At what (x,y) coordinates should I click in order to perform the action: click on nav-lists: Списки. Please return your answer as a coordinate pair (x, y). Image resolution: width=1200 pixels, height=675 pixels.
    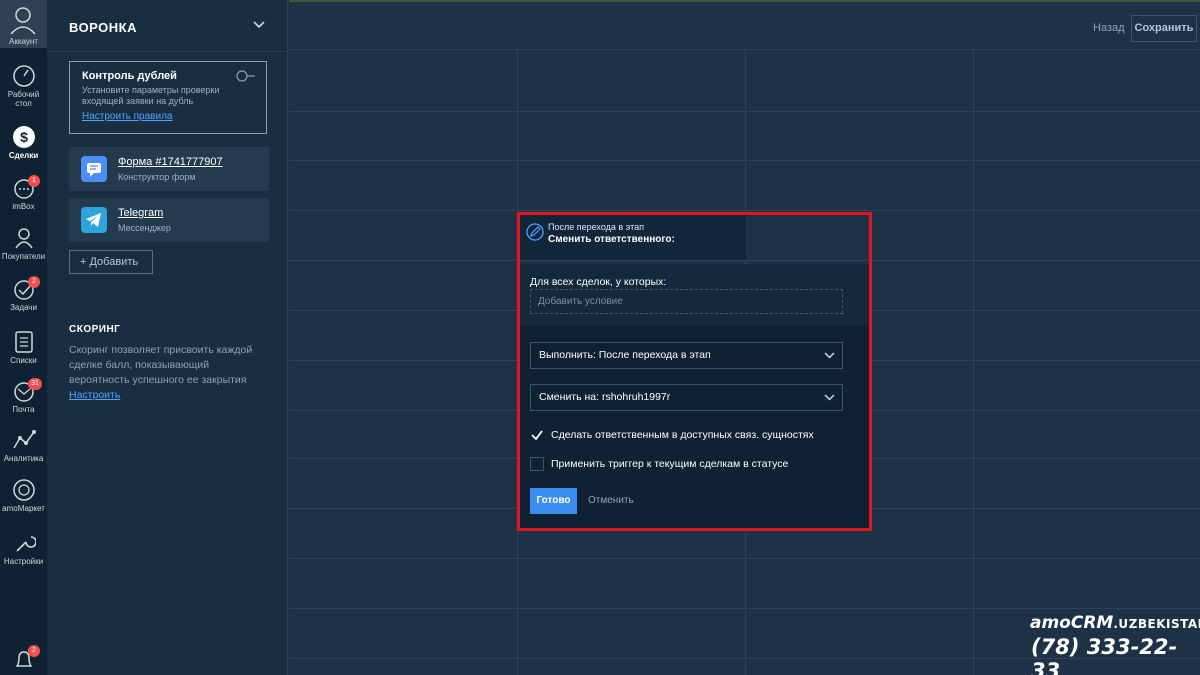
    Looking at the image, I should click on (23, 347).